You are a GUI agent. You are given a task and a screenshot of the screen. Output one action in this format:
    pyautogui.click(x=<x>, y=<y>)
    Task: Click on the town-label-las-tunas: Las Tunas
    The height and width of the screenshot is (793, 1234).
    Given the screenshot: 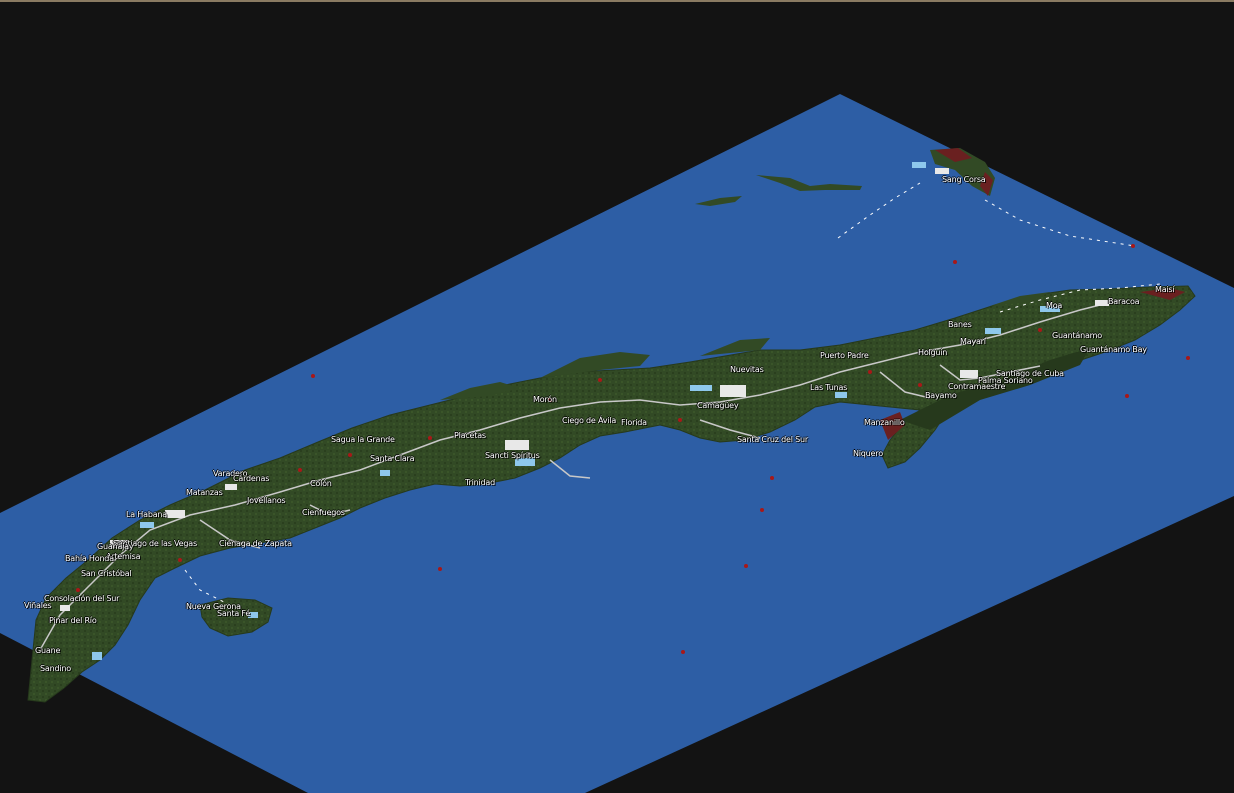 What is the action you would take?
    pyautogui.click(x=828, y=387)
    